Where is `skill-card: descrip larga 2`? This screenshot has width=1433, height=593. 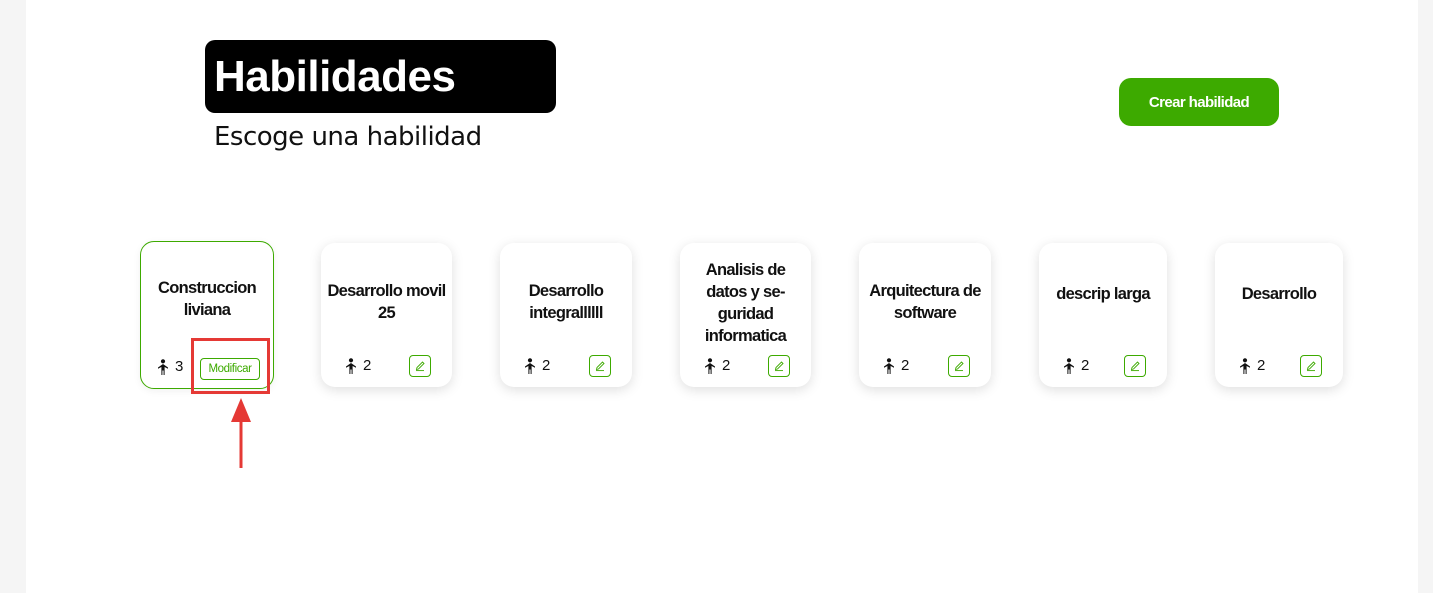 skill-card: descrip larga 2 is located at coordinates (1103, 315).